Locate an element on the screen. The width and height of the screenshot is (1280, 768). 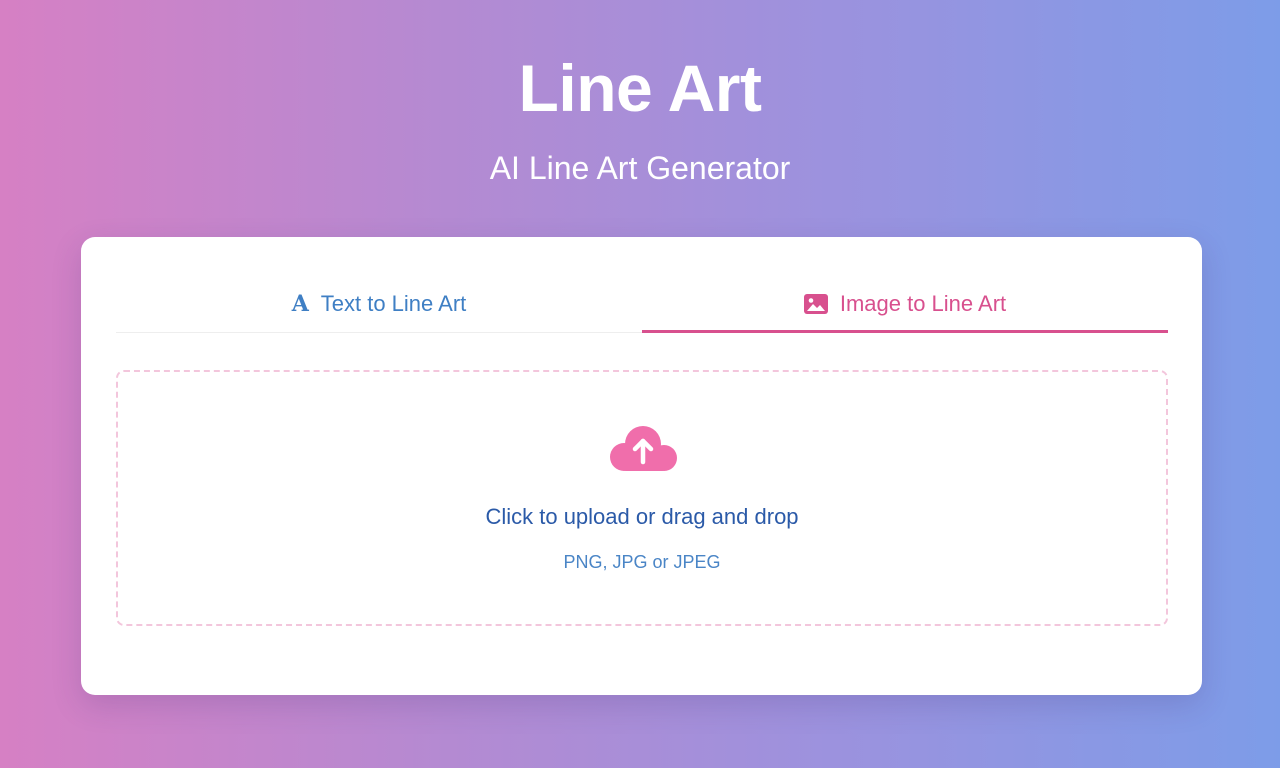
upload-title: Click to upload or drag and drop is located at coordinates (642, 516).